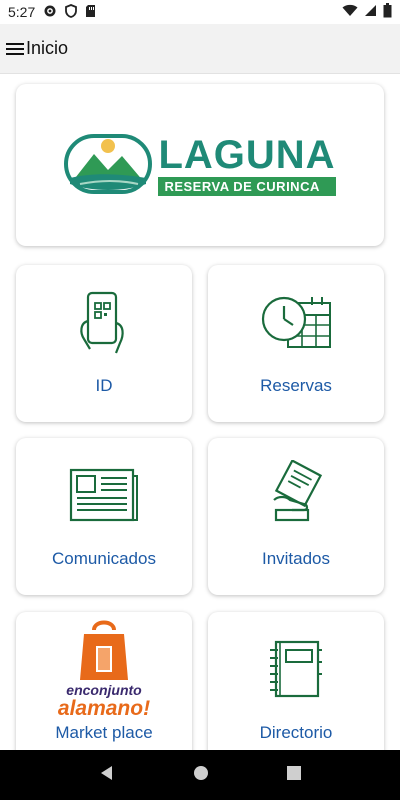  Describe the element at coordinates (387, 12) in the screenshot. I see `battery-icon` at that location.